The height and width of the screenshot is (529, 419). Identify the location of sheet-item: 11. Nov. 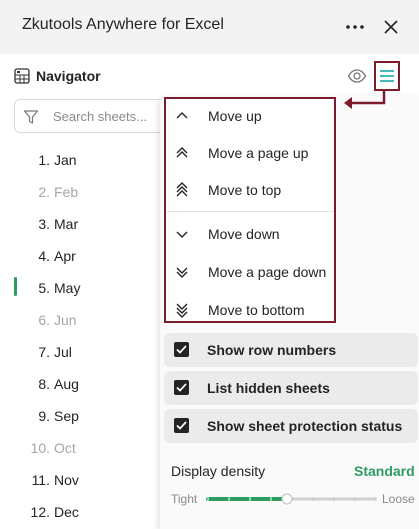
(63, 480).